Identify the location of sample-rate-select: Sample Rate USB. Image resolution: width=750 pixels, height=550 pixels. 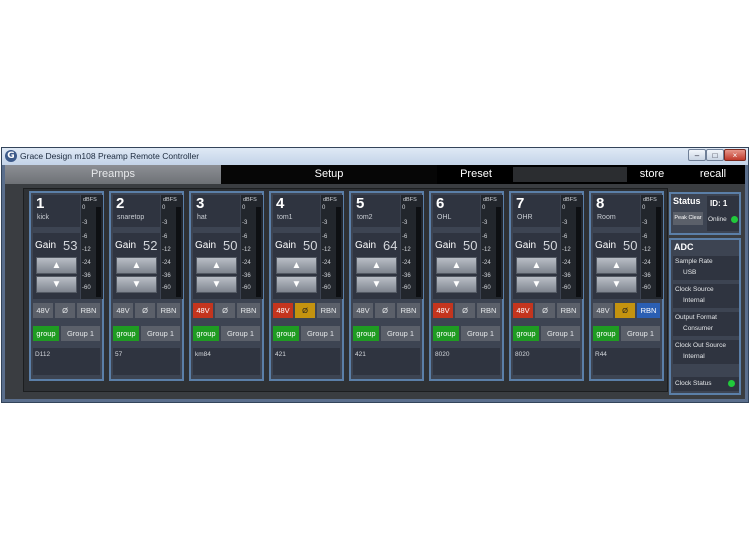
(706, 268).